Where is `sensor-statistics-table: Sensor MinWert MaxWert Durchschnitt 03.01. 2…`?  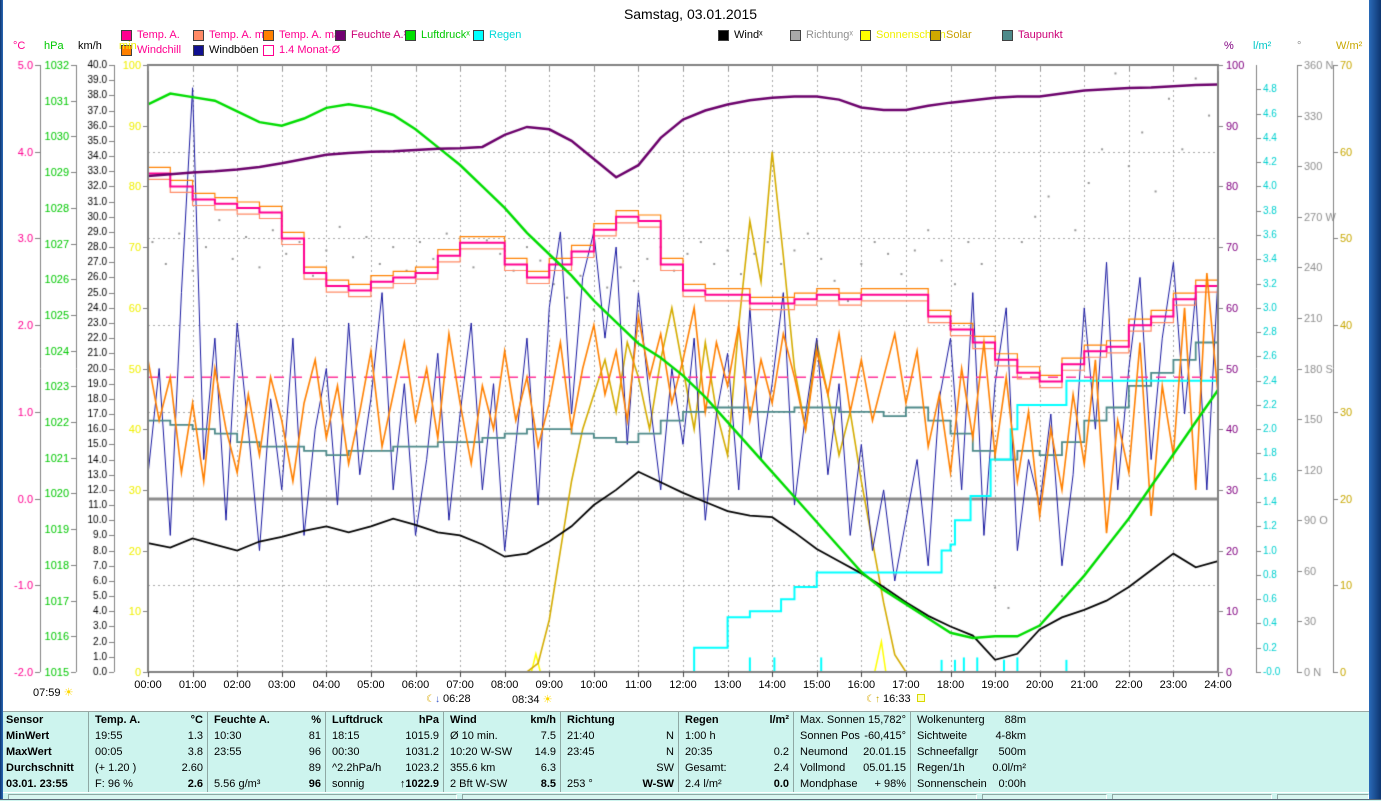 sensor-statistics-table: Sensor MinWert MaxWert Durchschnitt 03.01. 2… is located at coordinates (690, 752).